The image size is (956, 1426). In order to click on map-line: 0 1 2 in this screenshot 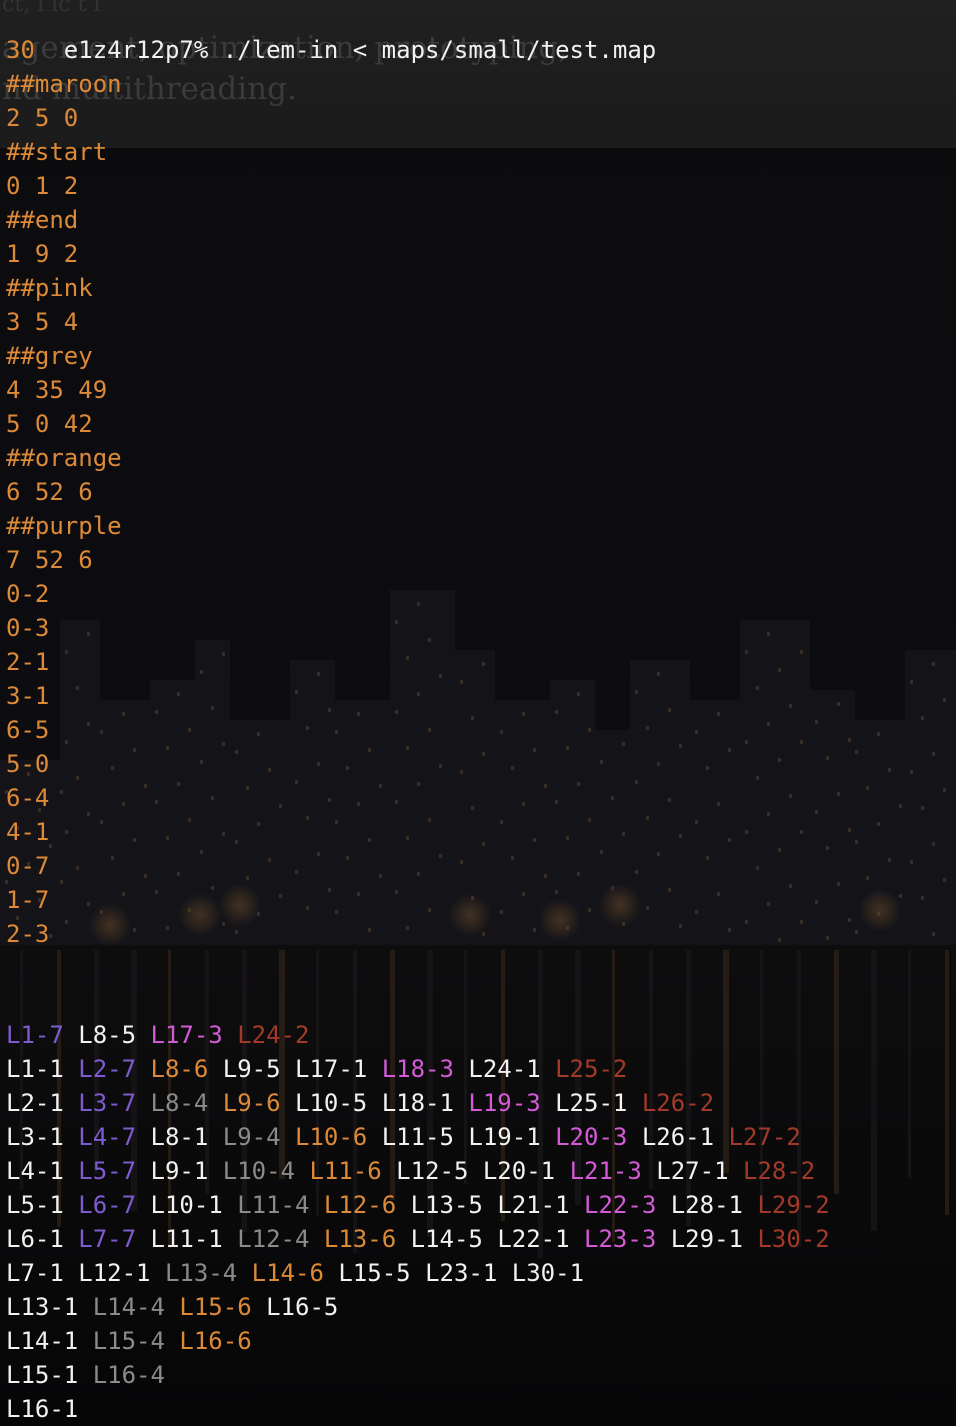, I will do `click(42, 186)`.